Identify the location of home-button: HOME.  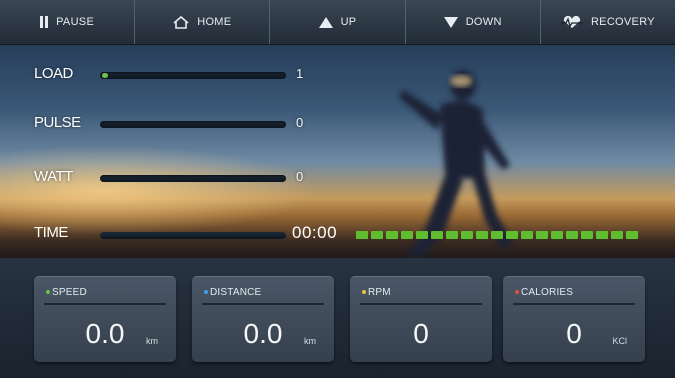
(203, 22).